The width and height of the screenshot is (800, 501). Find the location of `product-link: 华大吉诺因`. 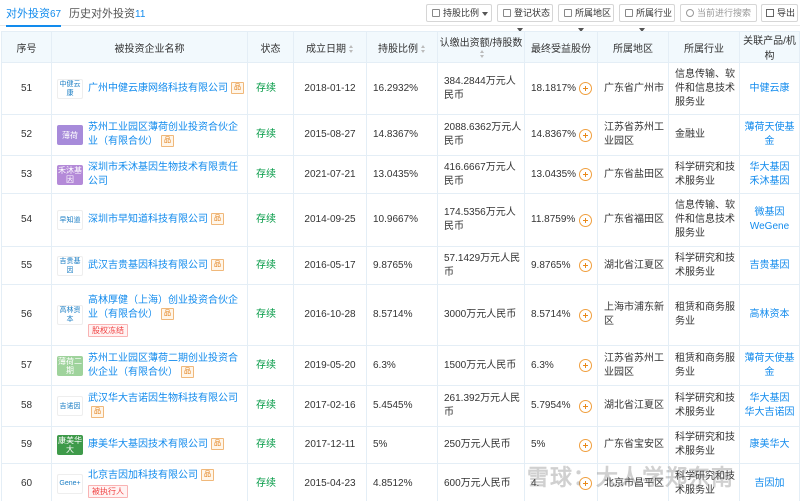

product-link: 华大吉诺因 is located at coordinates (769, 413).